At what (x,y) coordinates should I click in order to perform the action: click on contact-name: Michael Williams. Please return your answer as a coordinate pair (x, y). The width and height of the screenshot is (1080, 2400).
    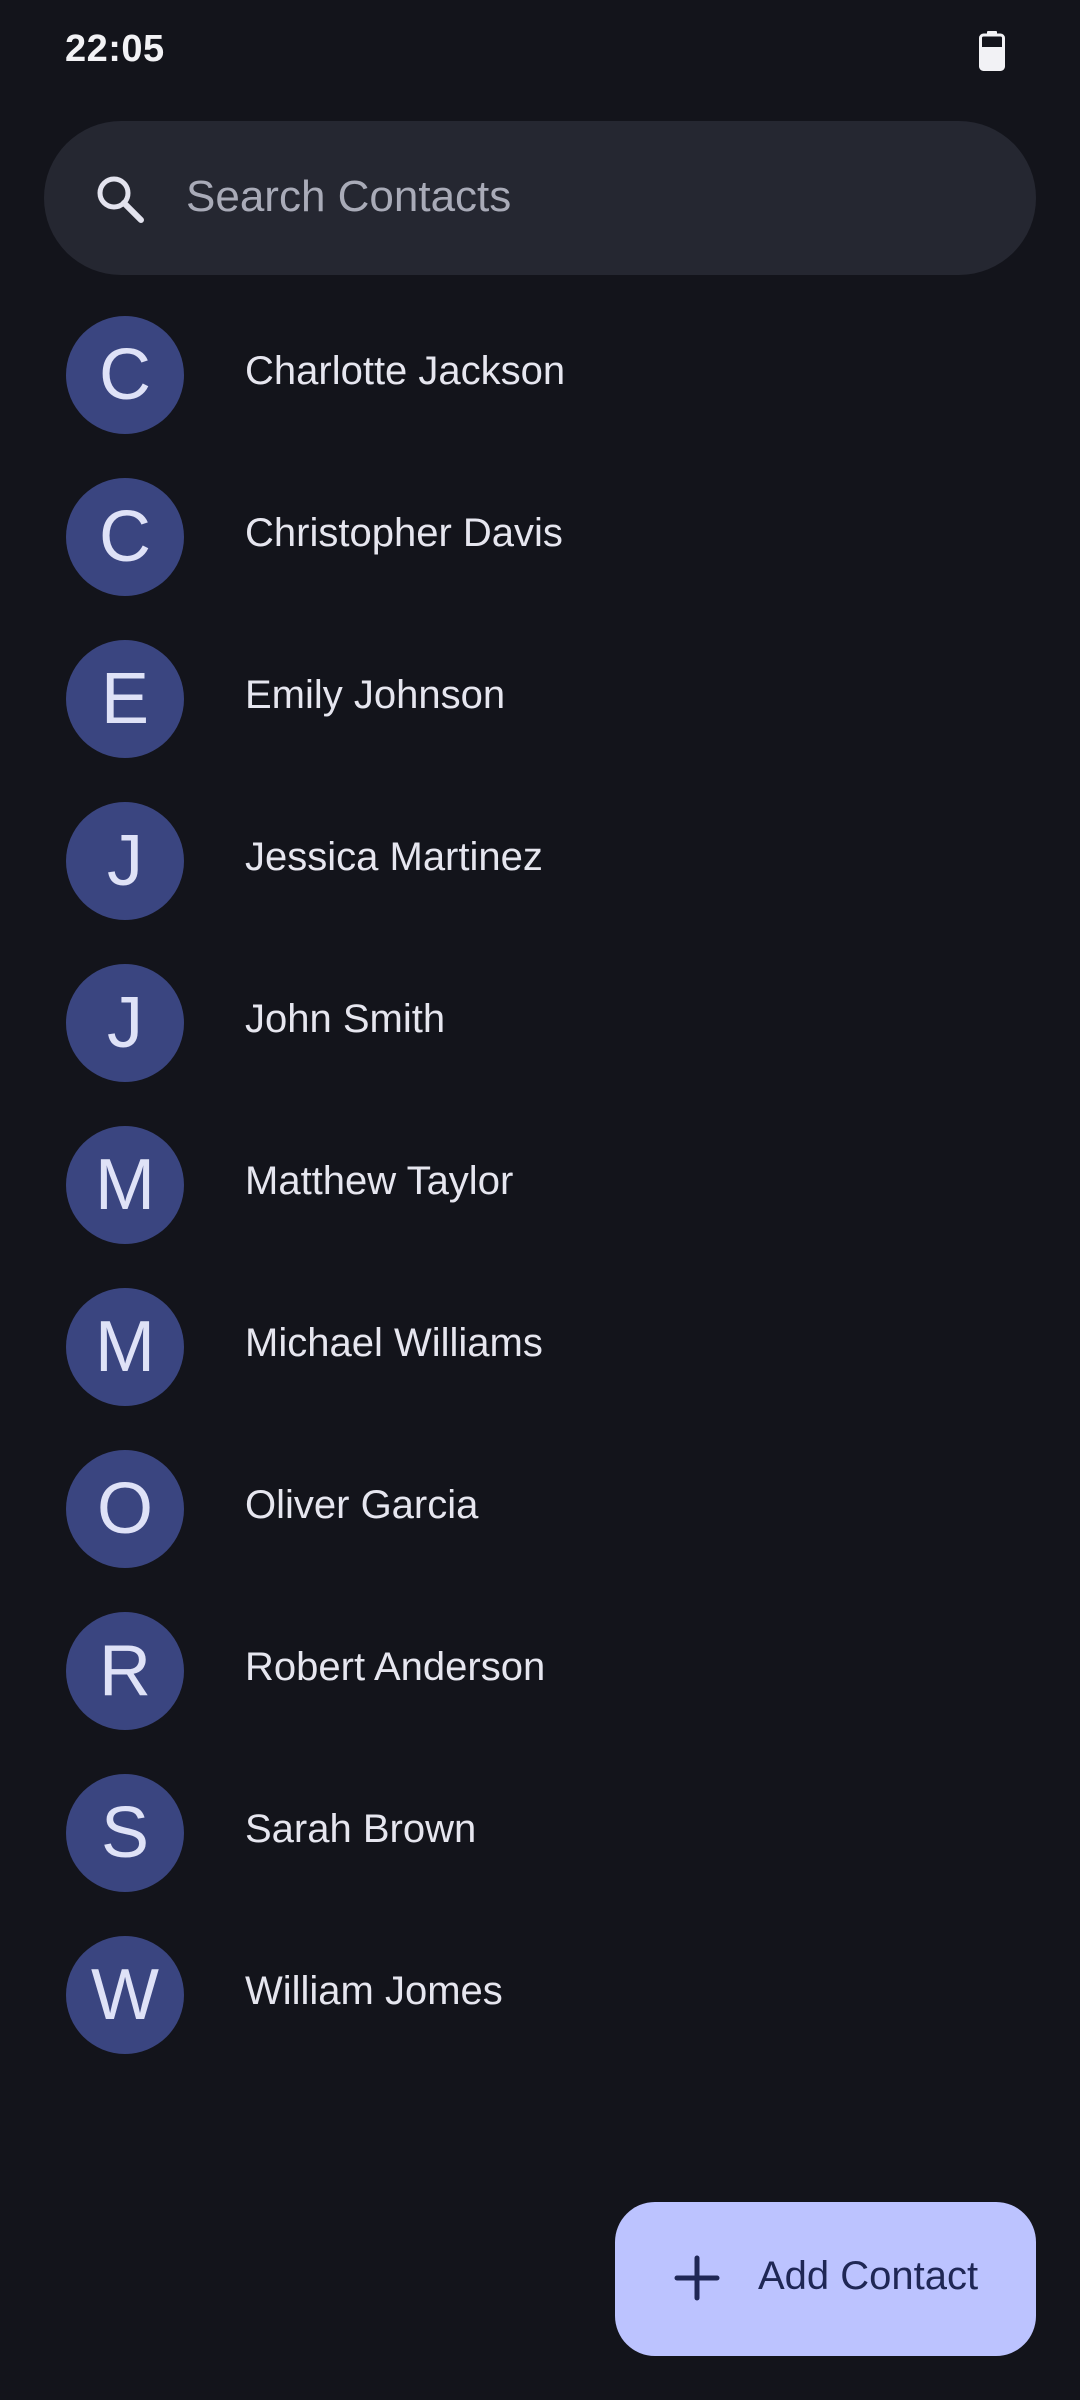
    Looking at the image, I should click on (394, 1343).